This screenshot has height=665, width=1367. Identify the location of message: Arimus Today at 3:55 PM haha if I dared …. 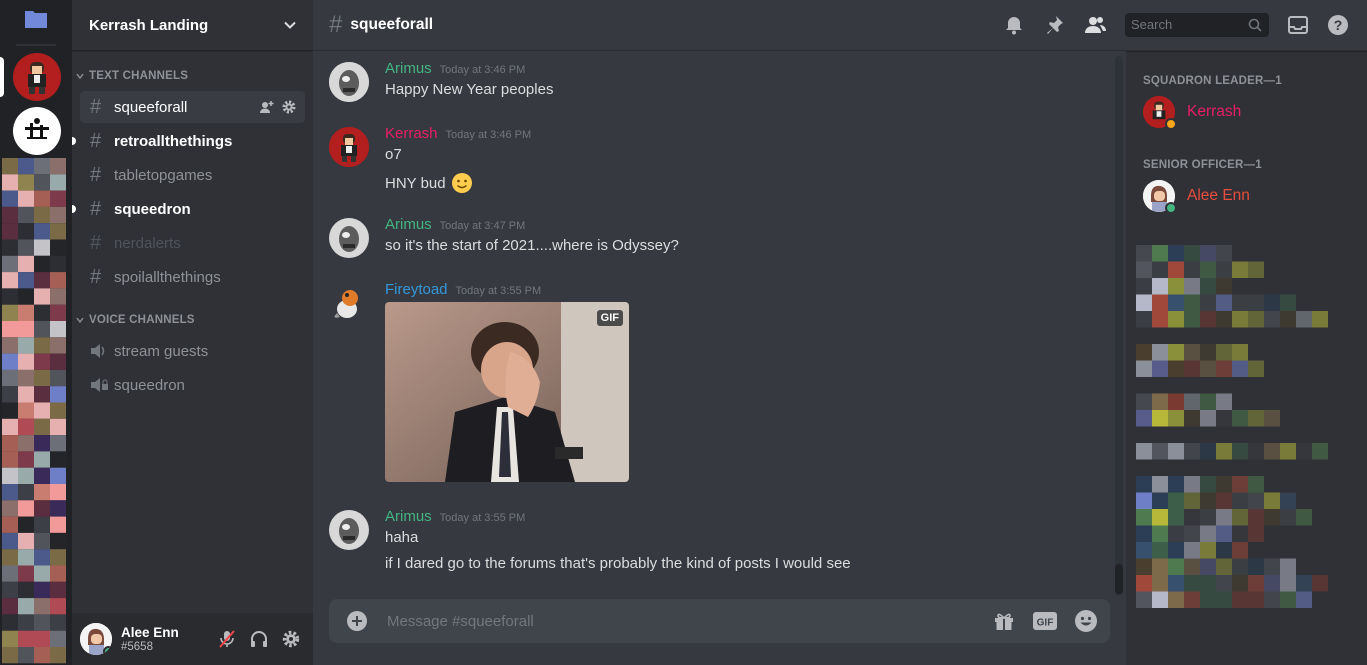
(719, 546).